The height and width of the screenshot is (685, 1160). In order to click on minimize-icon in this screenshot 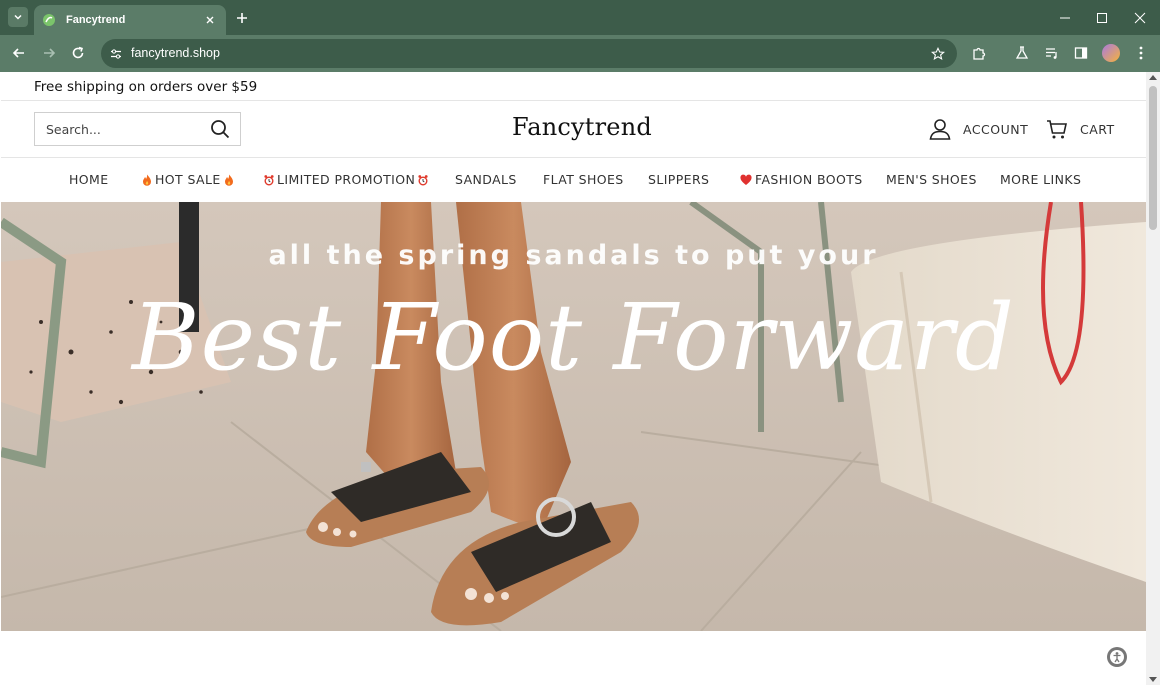, I will do `click(1065, 18)`.